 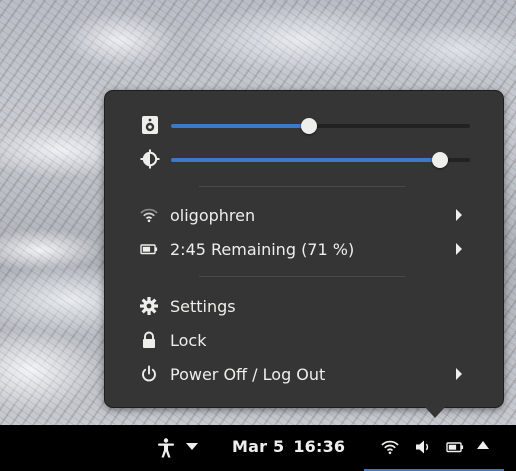 I want to click on caret-up-icon, so click(x=483, y=445).